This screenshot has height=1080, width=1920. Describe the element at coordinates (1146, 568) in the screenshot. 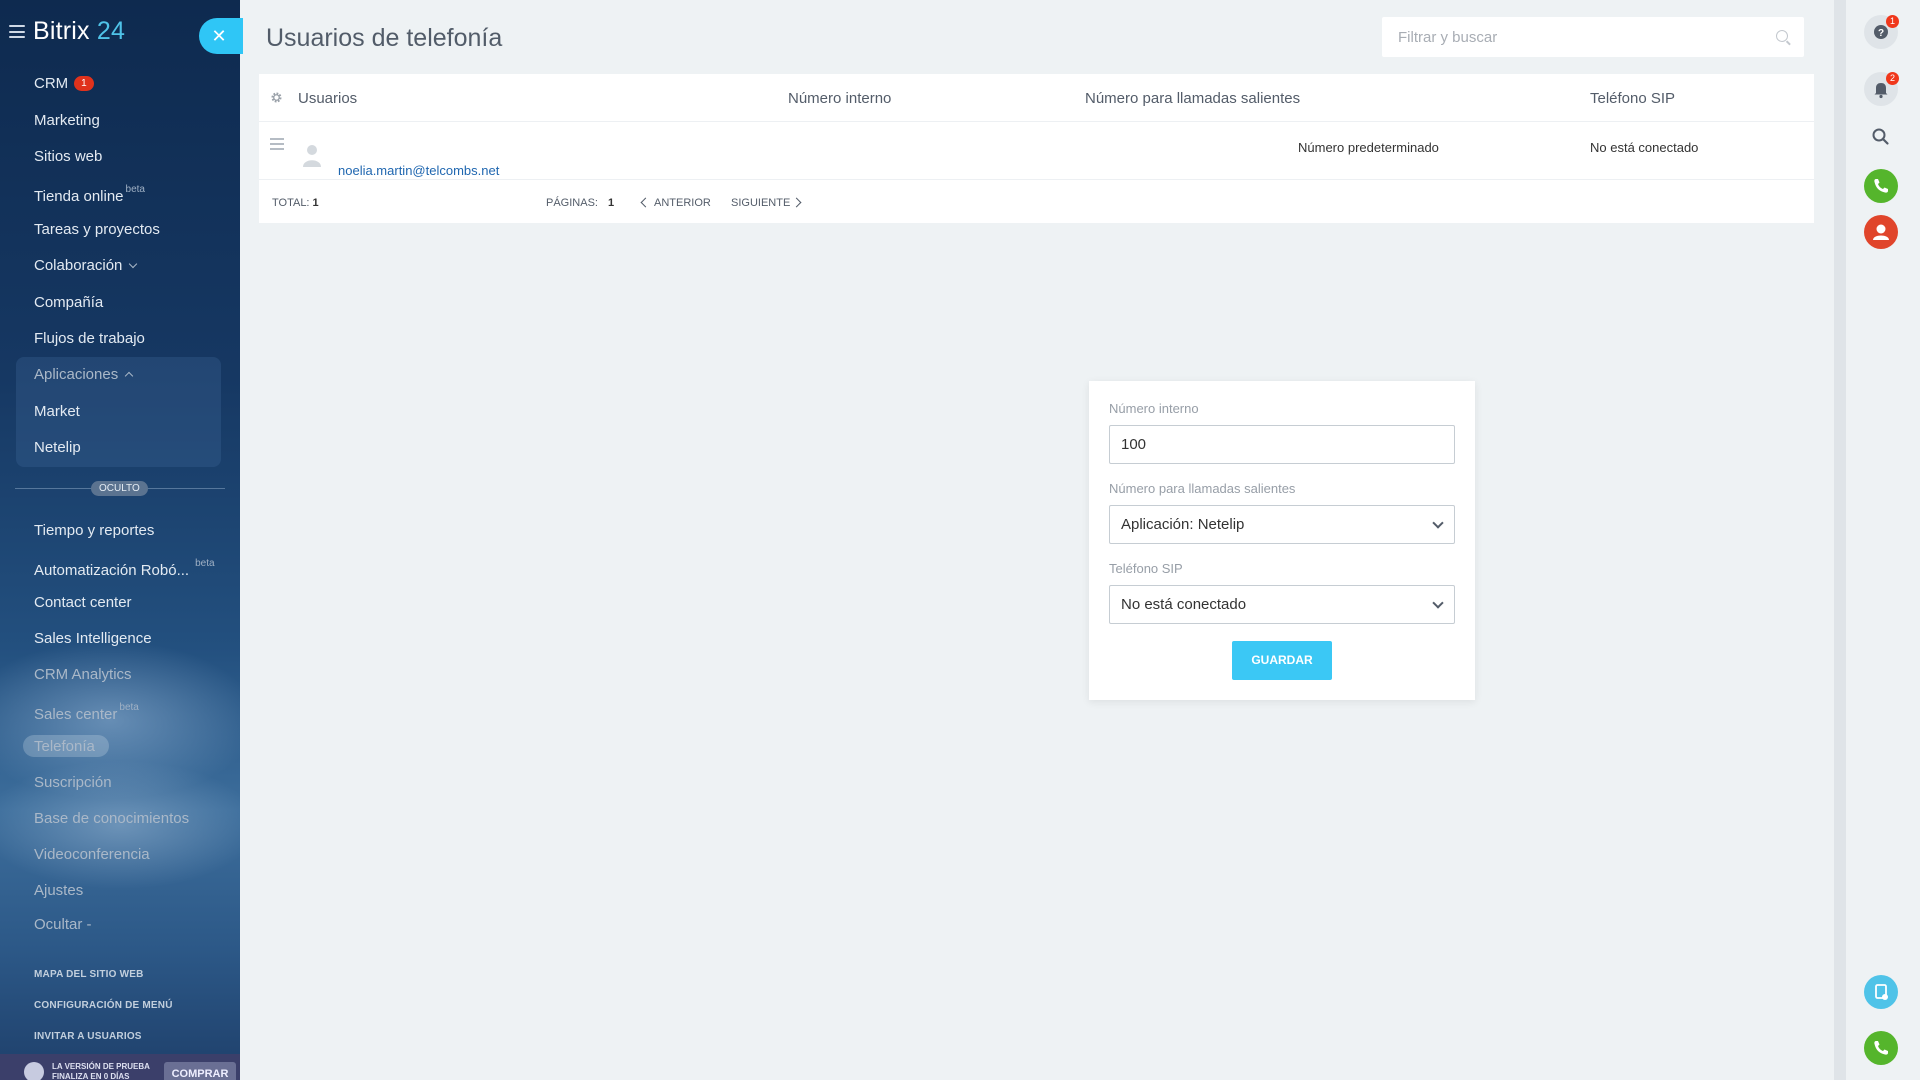

I see `sip-phone-label: Teléfono SIP` at that location.